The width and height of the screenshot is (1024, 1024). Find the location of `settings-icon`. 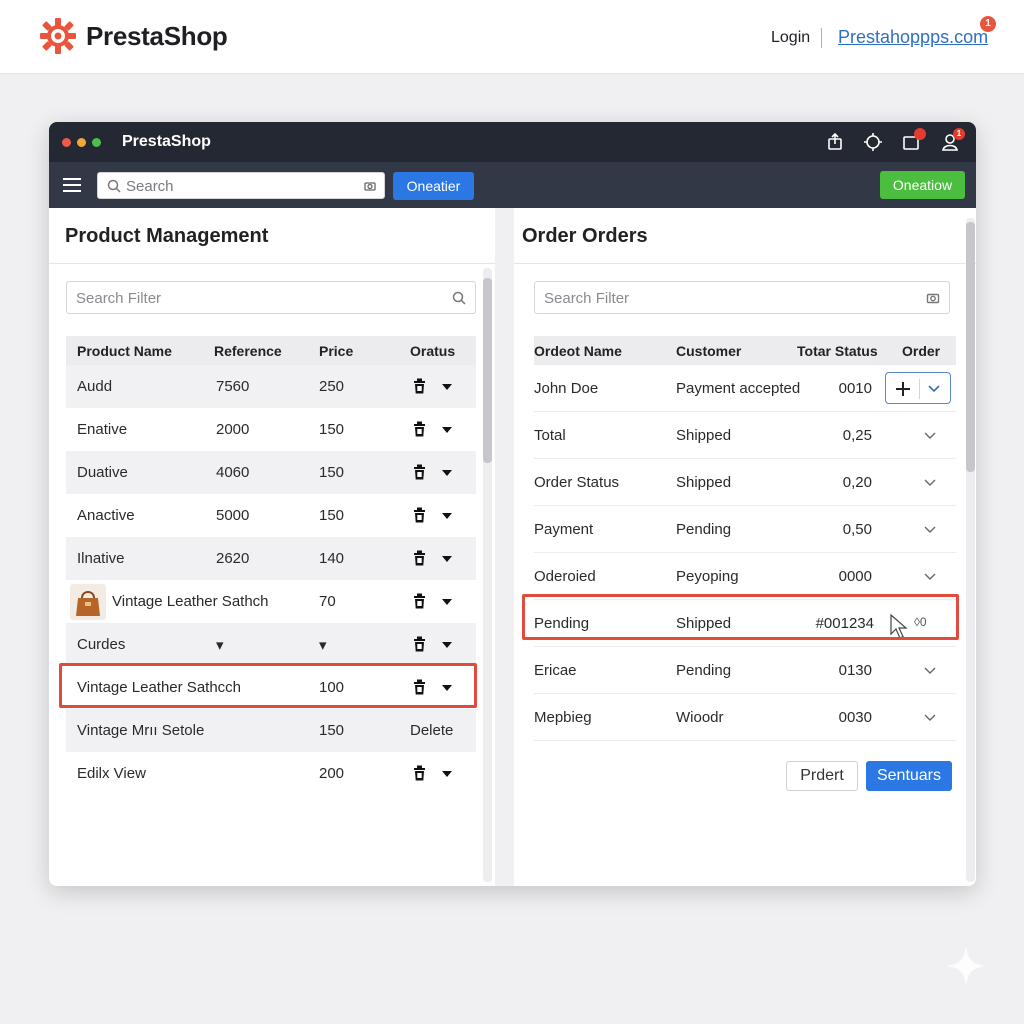

settings-icon is located at coordinates (873, 142).